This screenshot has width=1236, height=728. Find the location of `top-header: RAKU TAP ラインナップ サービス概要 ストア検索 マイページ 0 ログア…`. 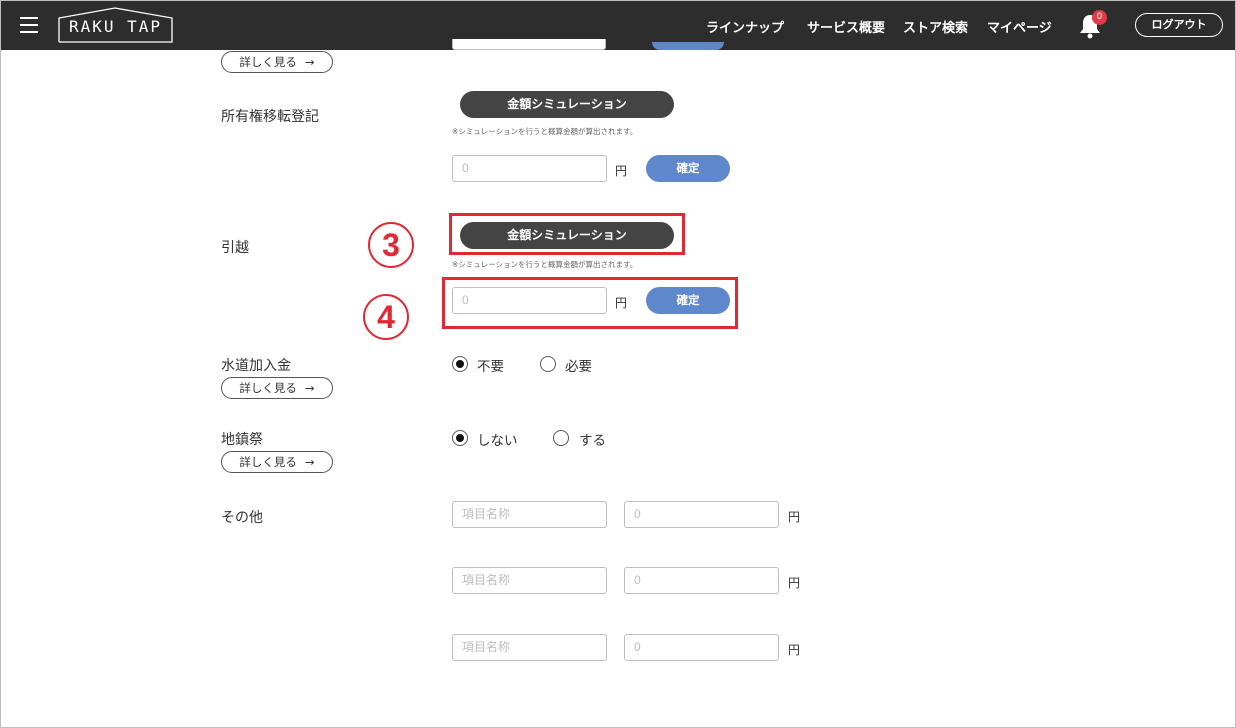

top-header: RAKU TAP ラインナップ サービス概要 ストア検索 マイページ 0 ログア… is located at coordinates (618, 25).